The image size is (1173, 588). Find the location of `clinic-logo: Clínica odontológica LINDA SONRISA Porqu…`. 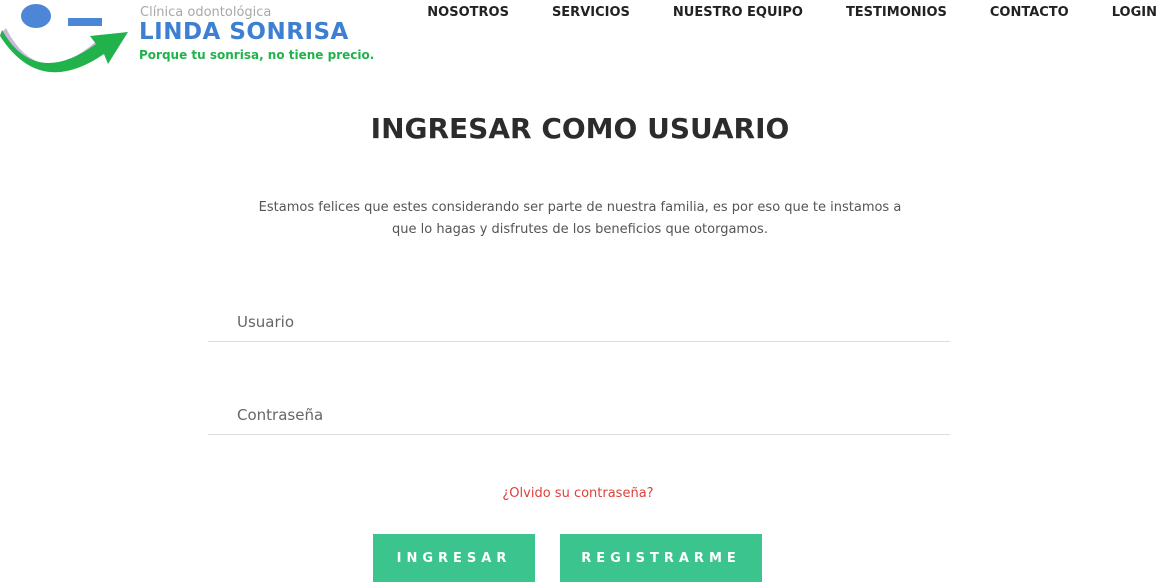

clinic-logo: Clínica odontológica LINDA SONRISA Porqu… is located at coordinates (200, 41).